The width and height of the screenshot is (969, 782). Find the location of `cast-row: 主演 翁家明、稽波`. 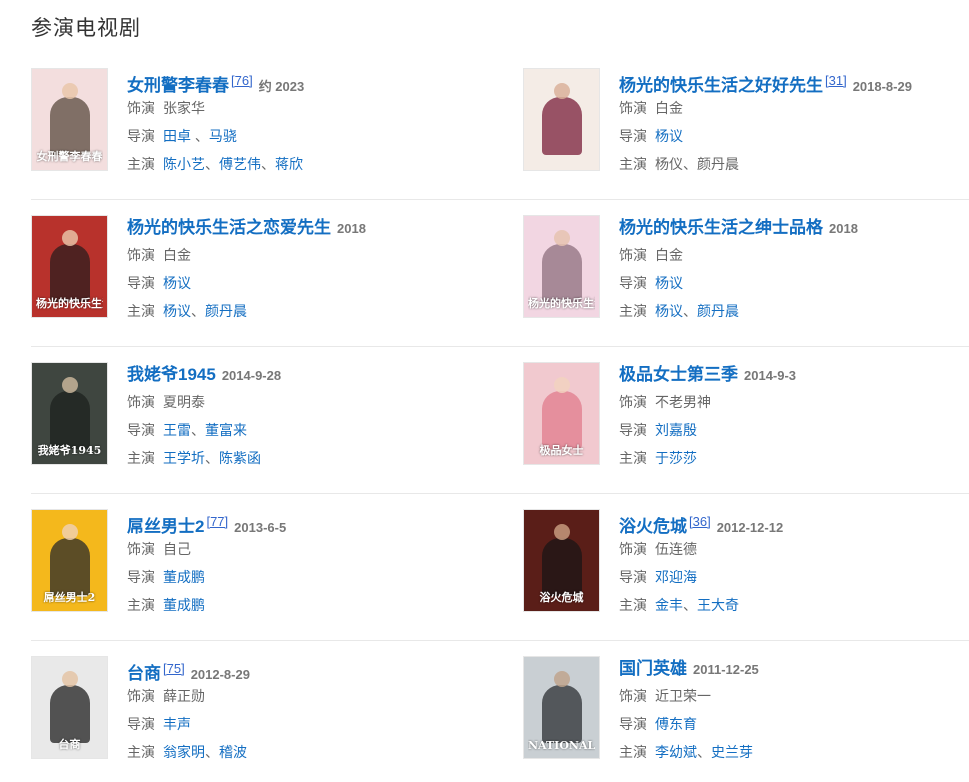

cast-row: 主演 翁家明、稽波 is located at coordinates (302, 752).